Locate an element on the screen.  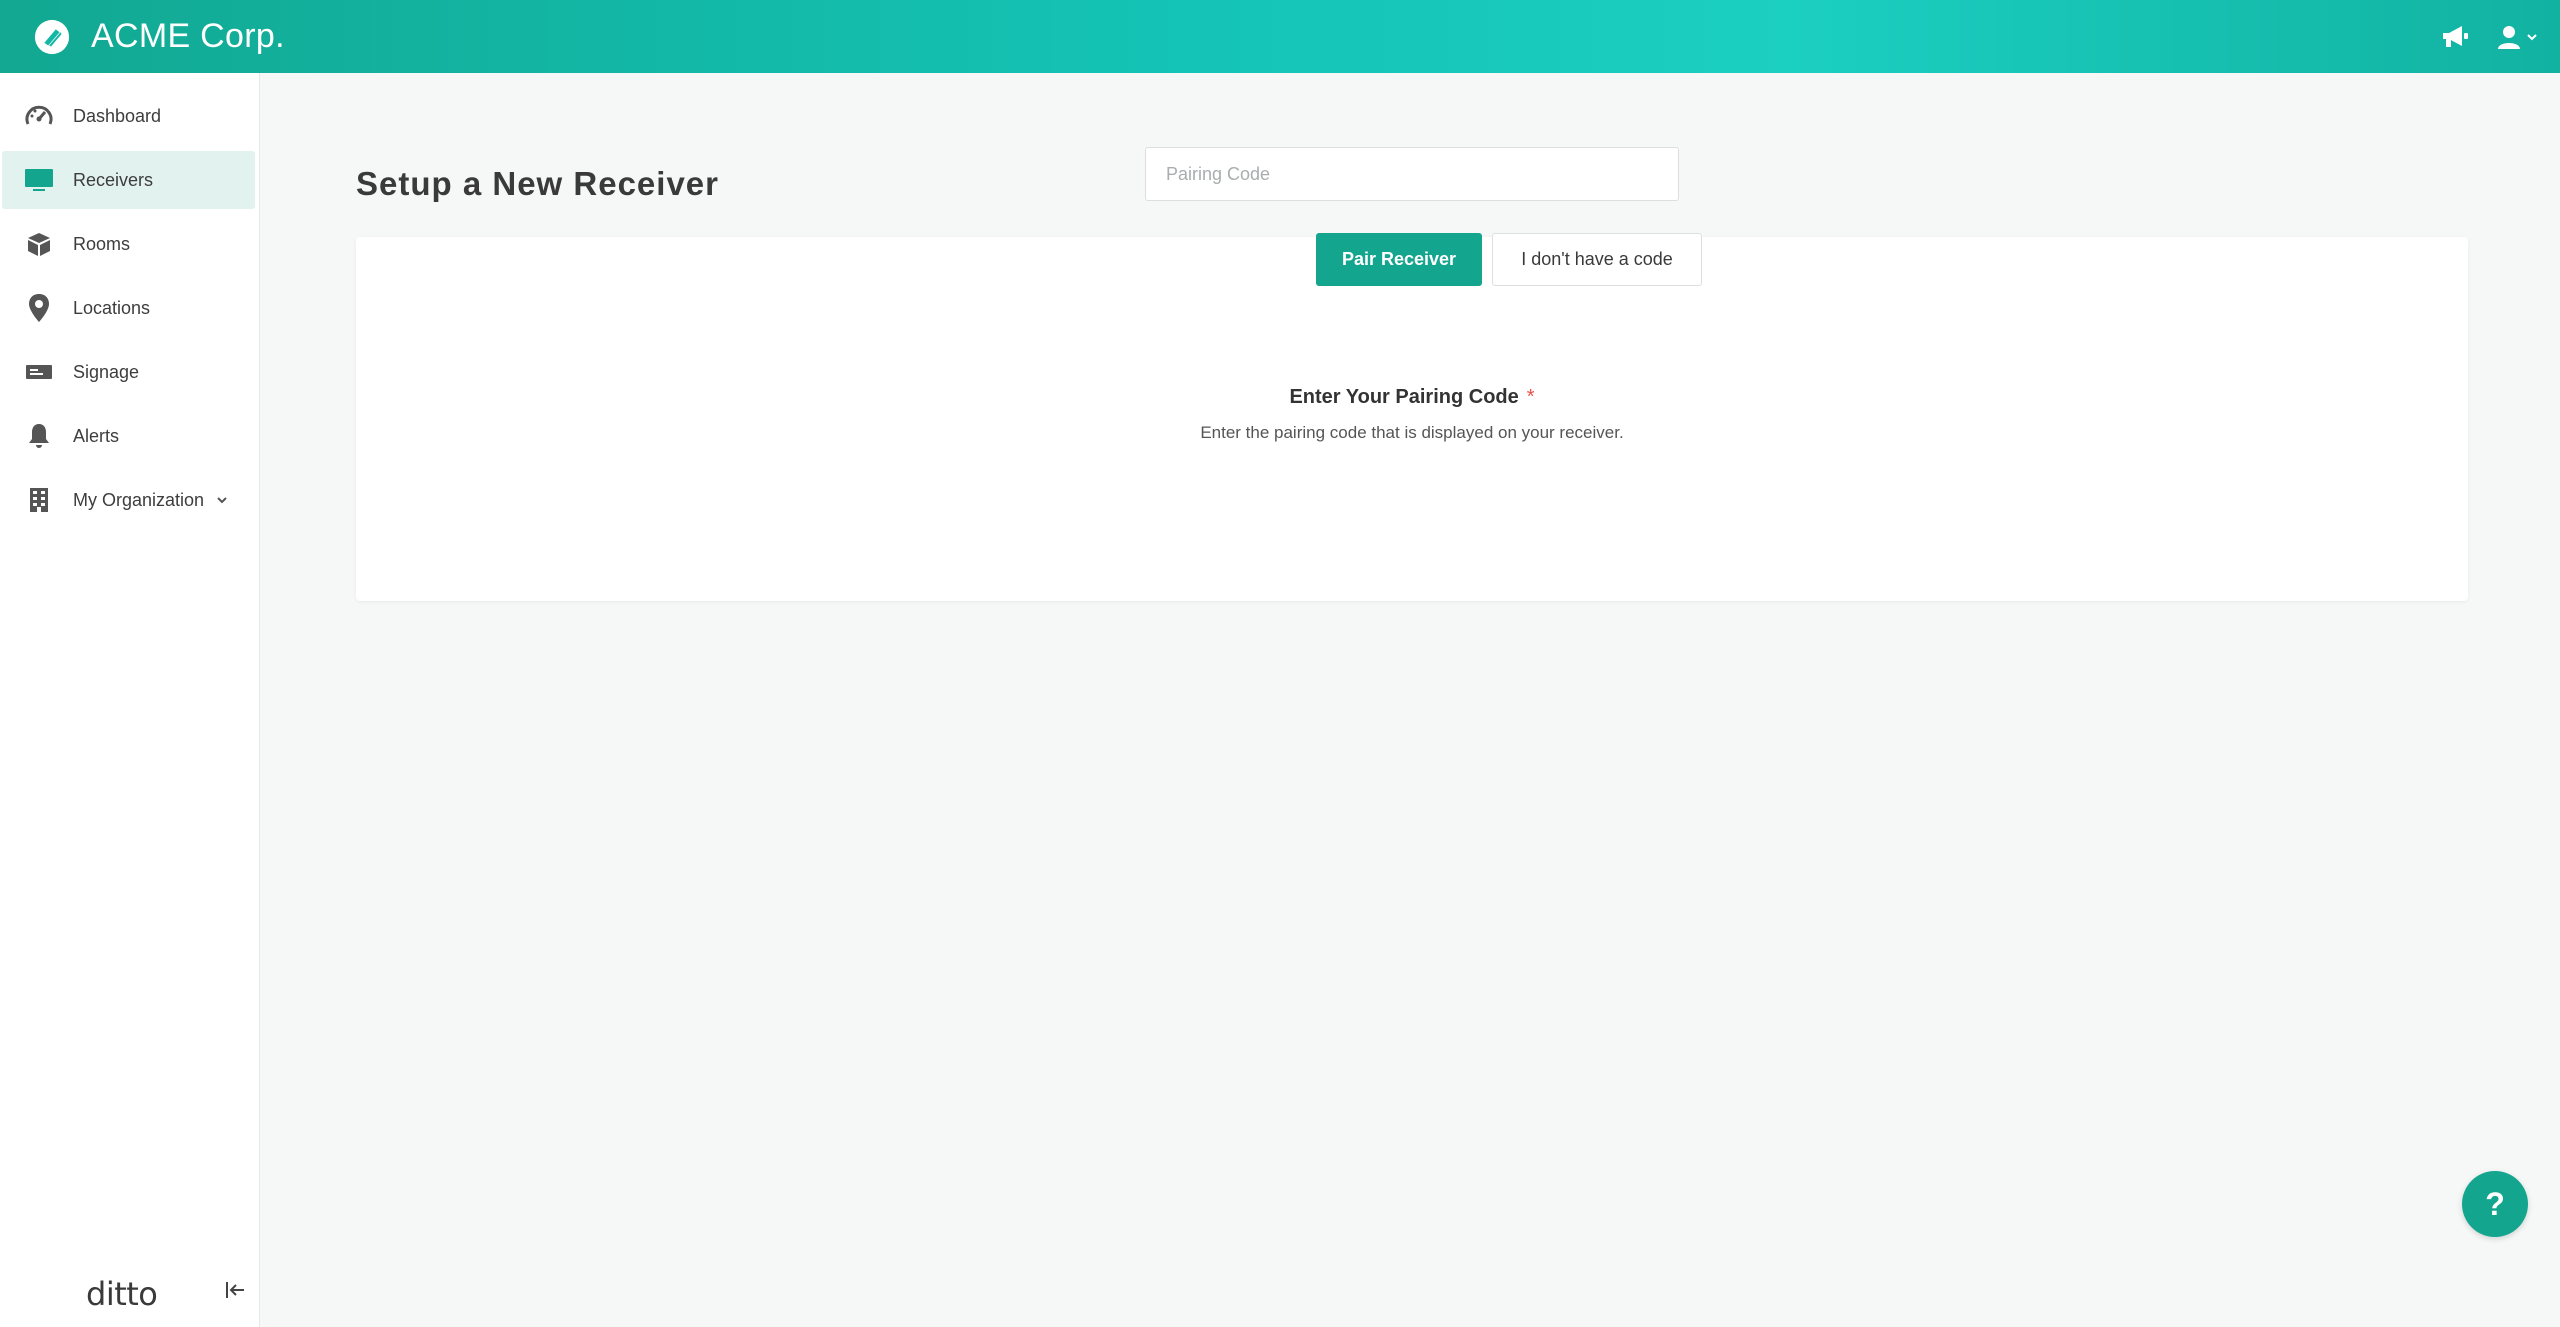
sidebar-item-my-organization: My Organization is located at coordinates (128, 500).